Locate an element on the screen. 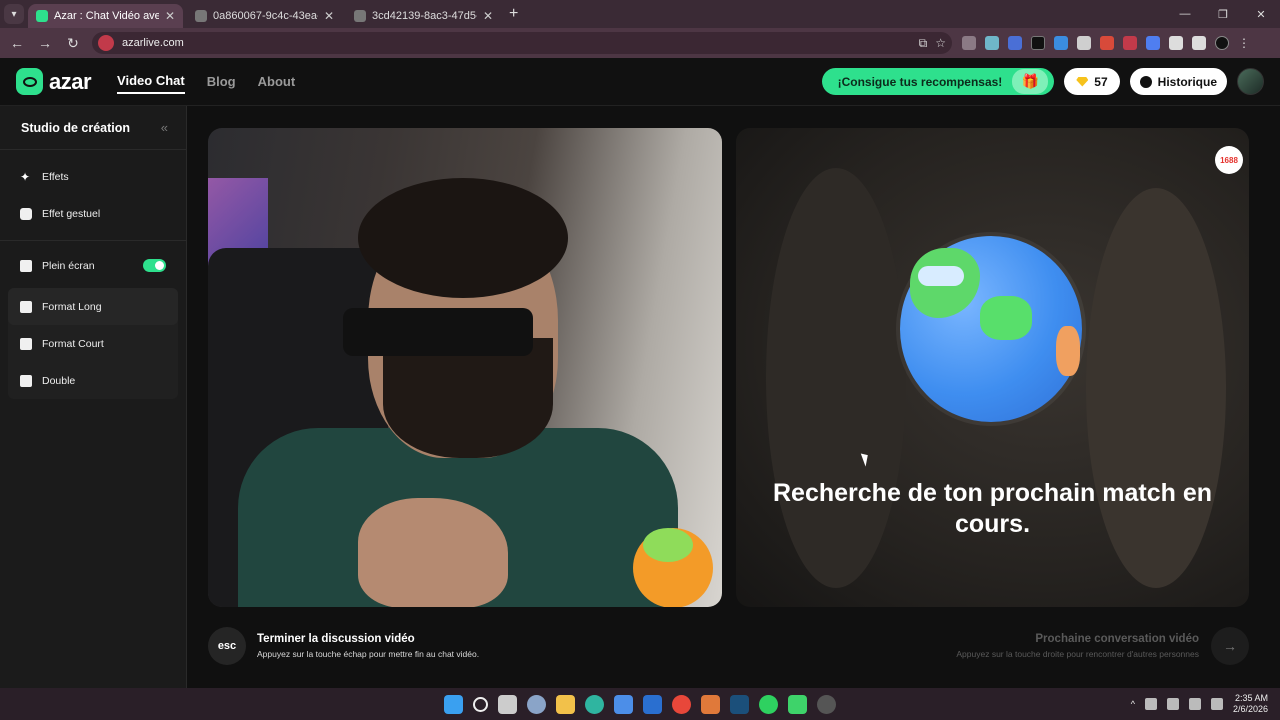 The height and width of the screenshot is (720, 1280). minimize-icon: — is located at coordinates (1185, 14).